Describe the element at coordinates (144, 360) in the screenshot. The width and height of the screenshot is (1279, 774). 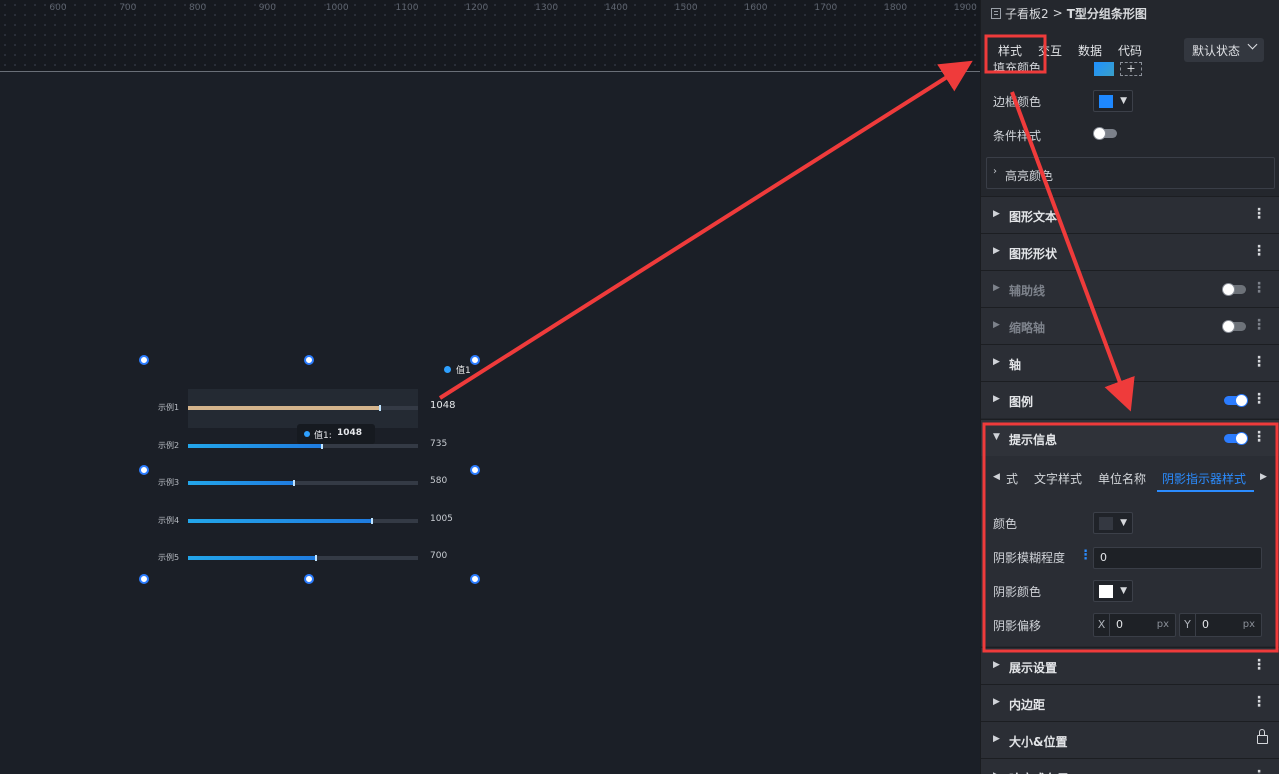
I see `resize-handle-top-left` at that location.